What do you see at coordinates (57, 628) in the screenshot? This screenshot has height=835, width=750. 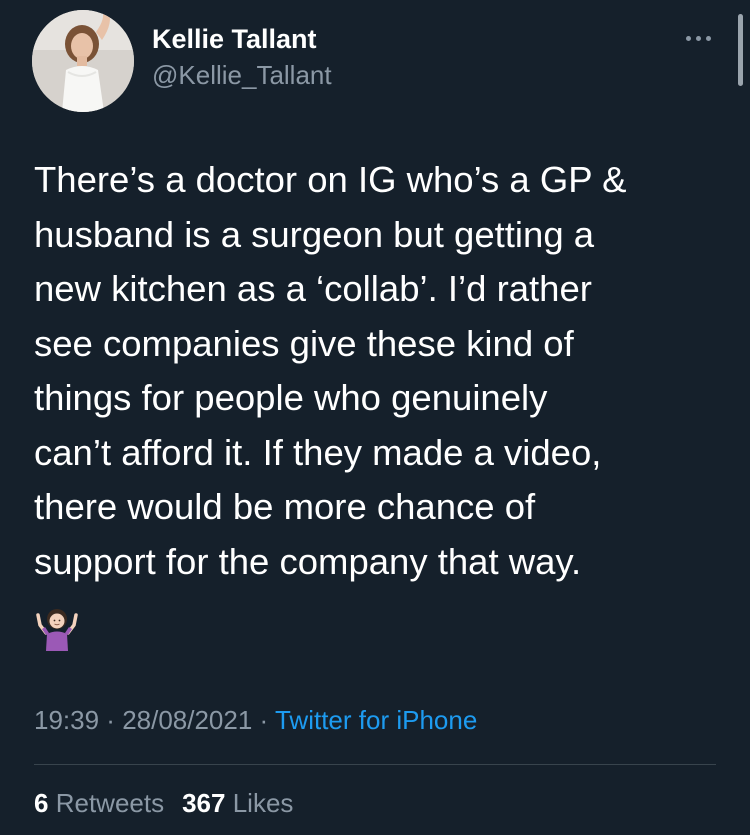 I see `person-shrugging-emoji-icon` at bounding box center [57, 628].